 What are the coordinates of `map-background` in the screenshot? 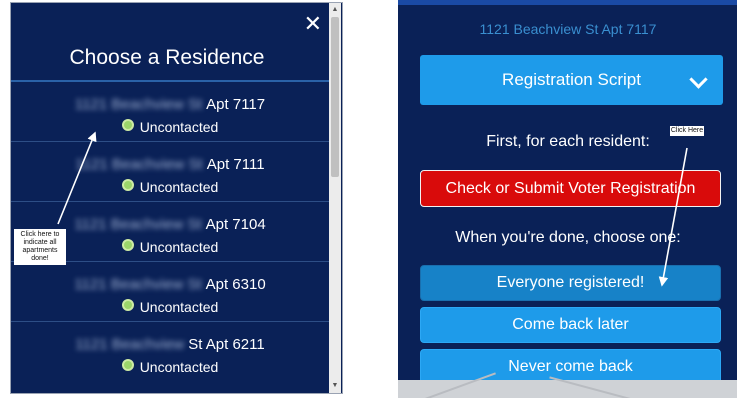 It's located at (567, 385).